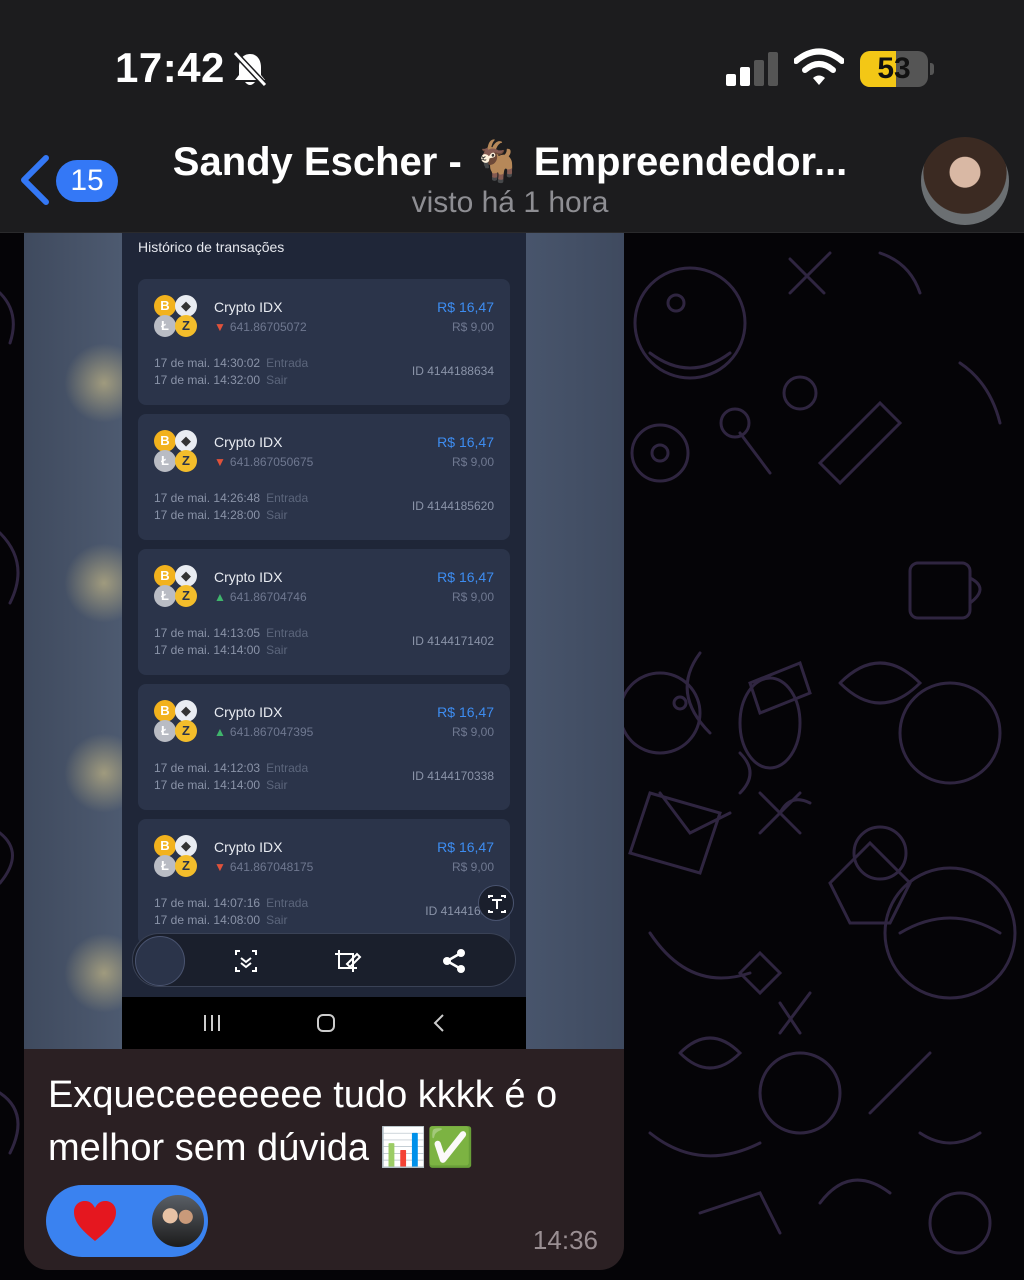 The width and height of the screenshot is (1024, 1280). I want to click on close-time: 17 de mai. 14:28:00 Sair, so click(221, 515).